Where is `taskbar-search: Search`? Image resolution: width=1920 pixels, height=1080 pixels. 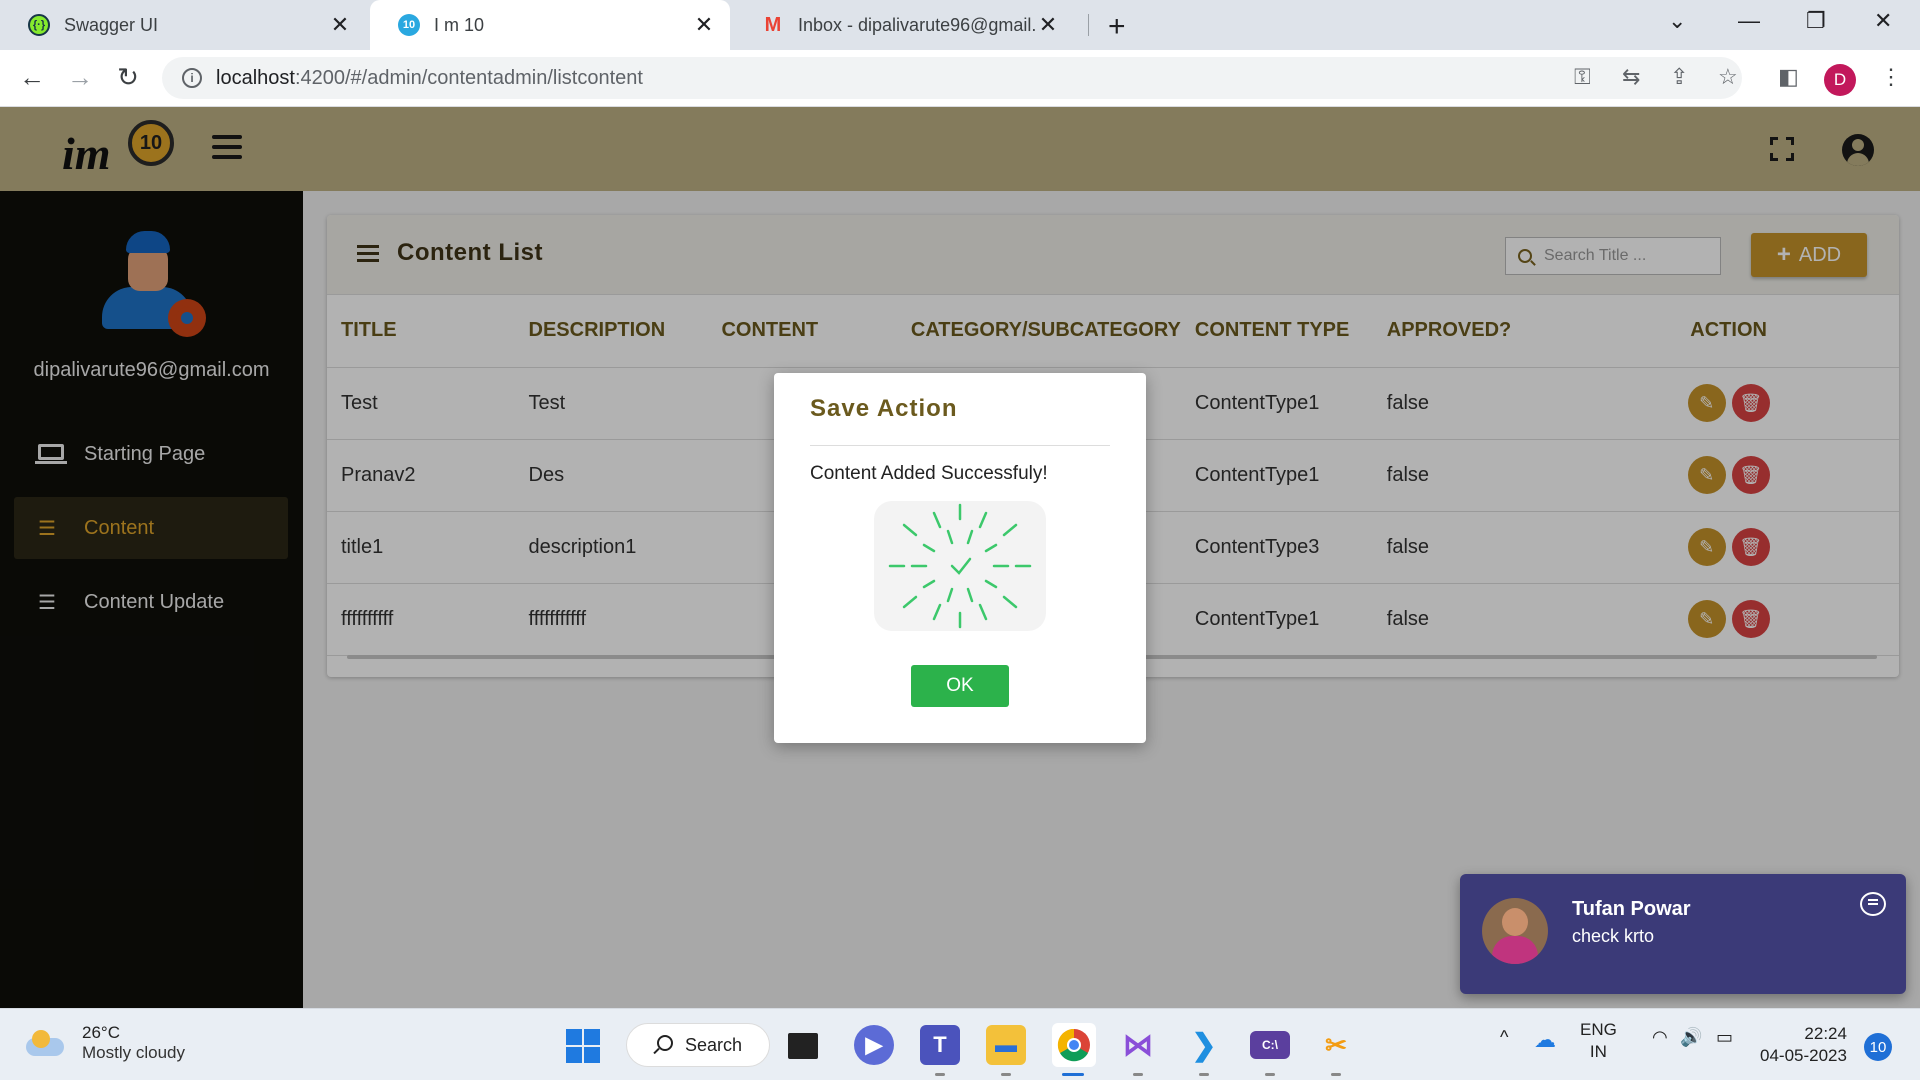 taskbar-search: Search is located at coordinates (698, 1045).